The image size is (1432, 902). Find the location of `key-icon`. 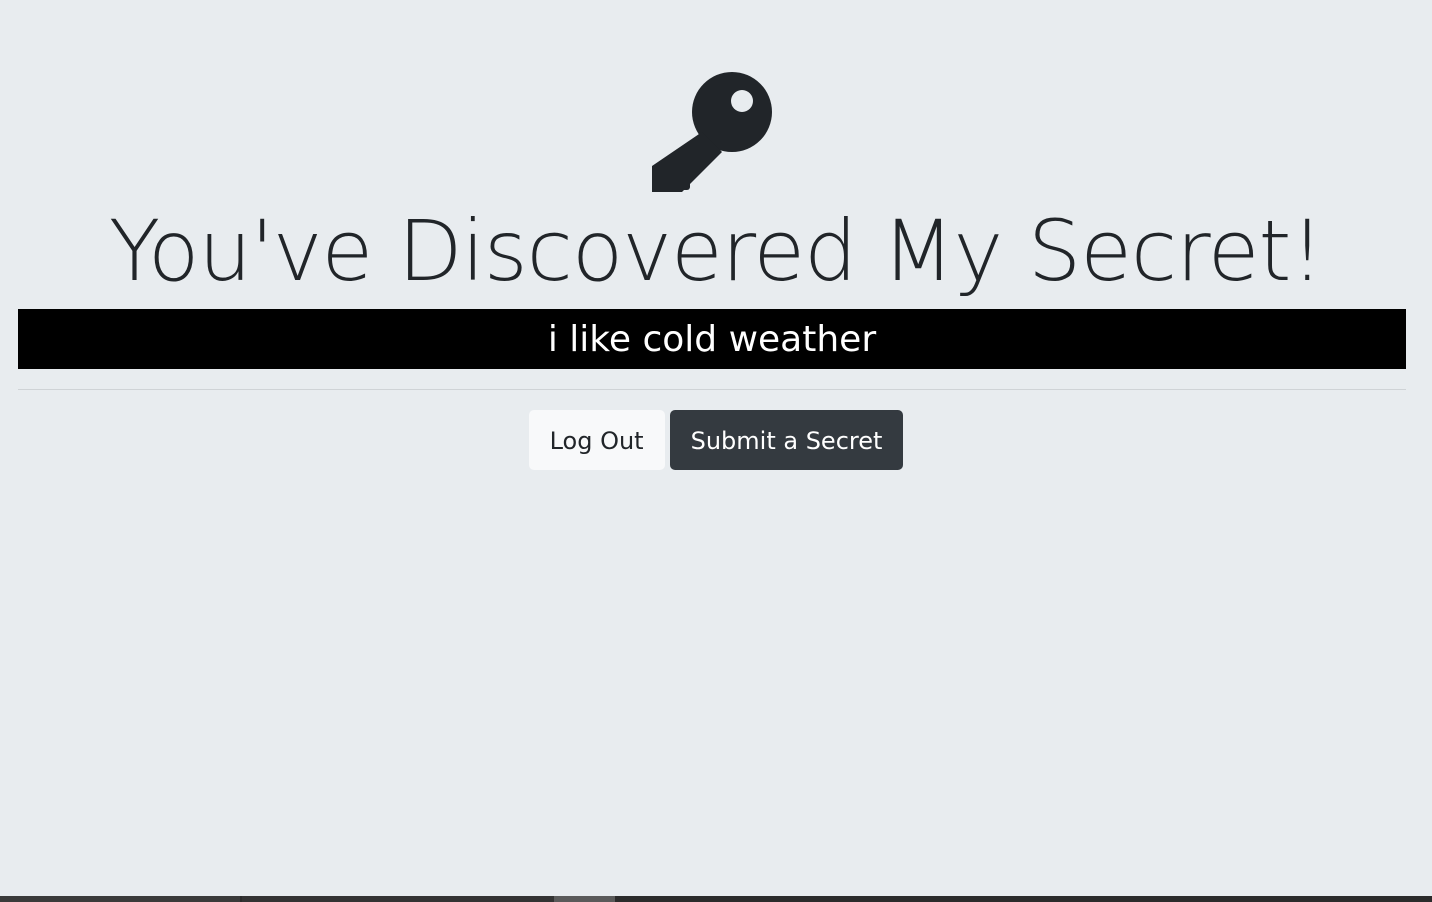

key-icon is located at coordinates (712, 132).